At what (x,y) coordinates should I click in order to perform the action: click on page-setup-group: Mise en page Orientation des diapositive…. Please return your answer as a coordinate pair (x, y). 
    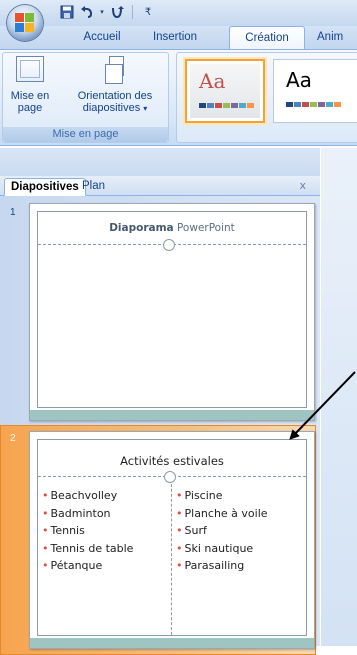
    Looking at the image, I should click on (85, 97).